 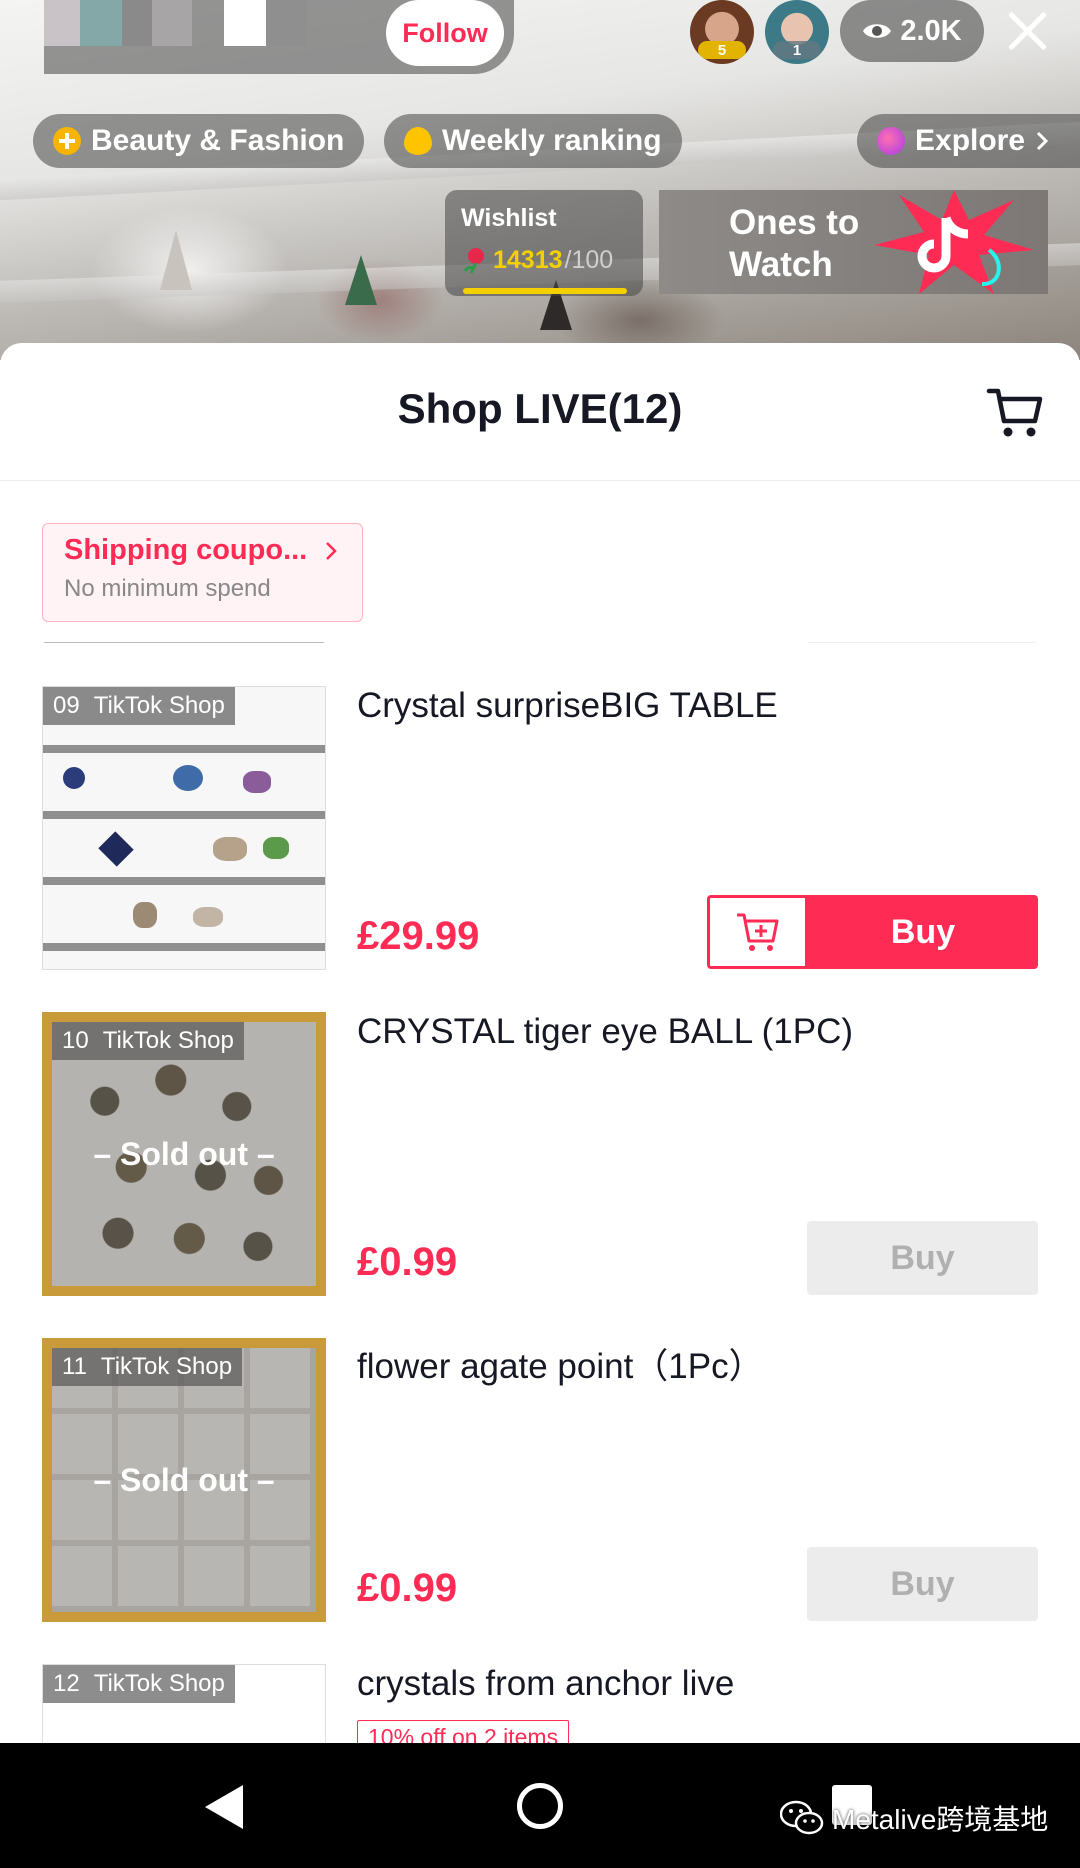 I want to click on product-name: flower agate point（1Pc）, so click(x=560, y=1363).